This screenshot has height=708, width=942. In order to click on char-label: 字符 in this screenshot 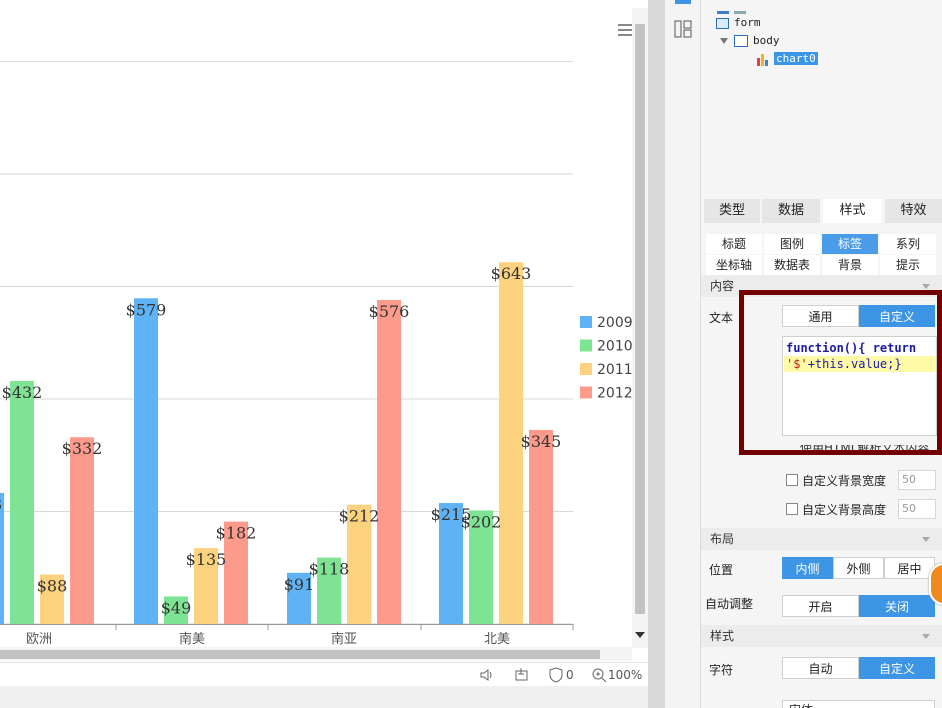, I will do `click(721, 670)`.